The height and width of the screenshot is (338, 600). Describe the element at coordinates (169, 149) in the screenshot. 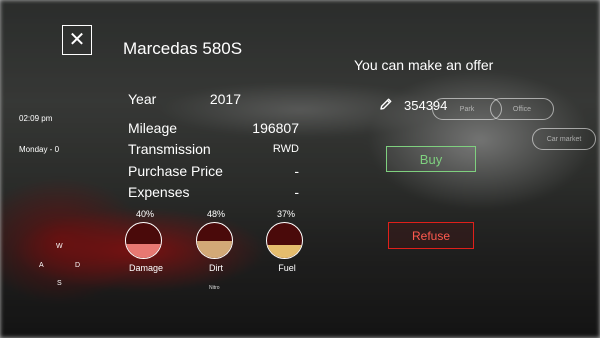

I see `transmission-label: Transmission` at that location.